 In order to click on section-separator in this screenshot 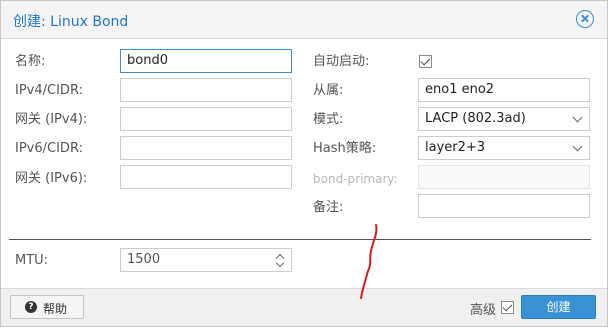, I will do `click(300, 239)`.